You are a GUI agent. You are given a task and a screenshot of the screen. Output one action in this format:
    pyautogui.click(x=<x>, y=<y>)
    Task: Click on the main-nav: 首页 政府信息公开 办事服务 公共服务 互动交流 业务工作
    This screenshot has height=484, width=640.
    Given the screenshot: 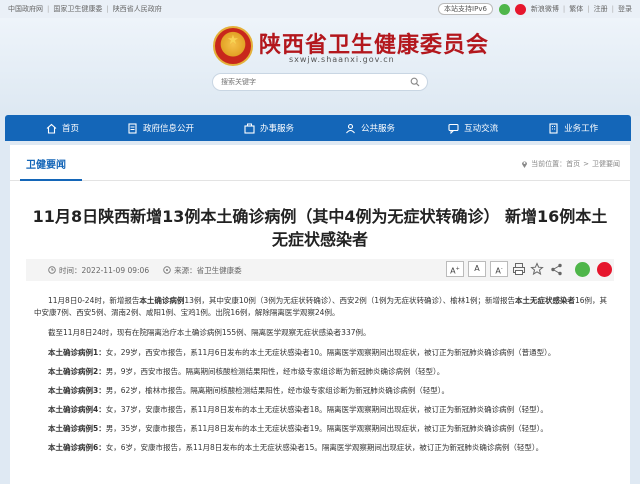 What is the action you would take?
    pyautogui.click(x=318, y=128)
    